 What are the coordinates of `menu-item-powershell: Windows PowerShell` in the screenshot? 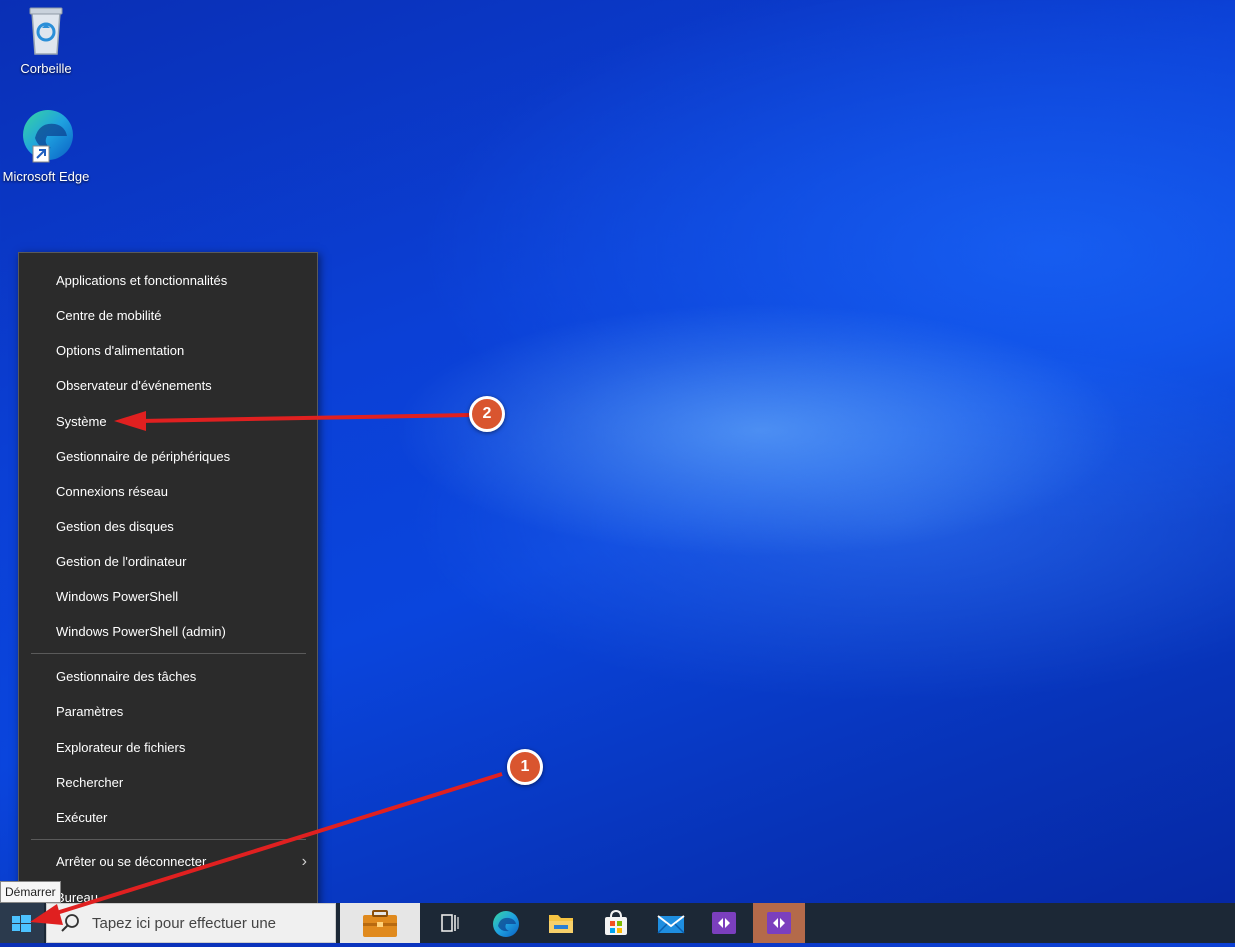 It's located at (168, 596).